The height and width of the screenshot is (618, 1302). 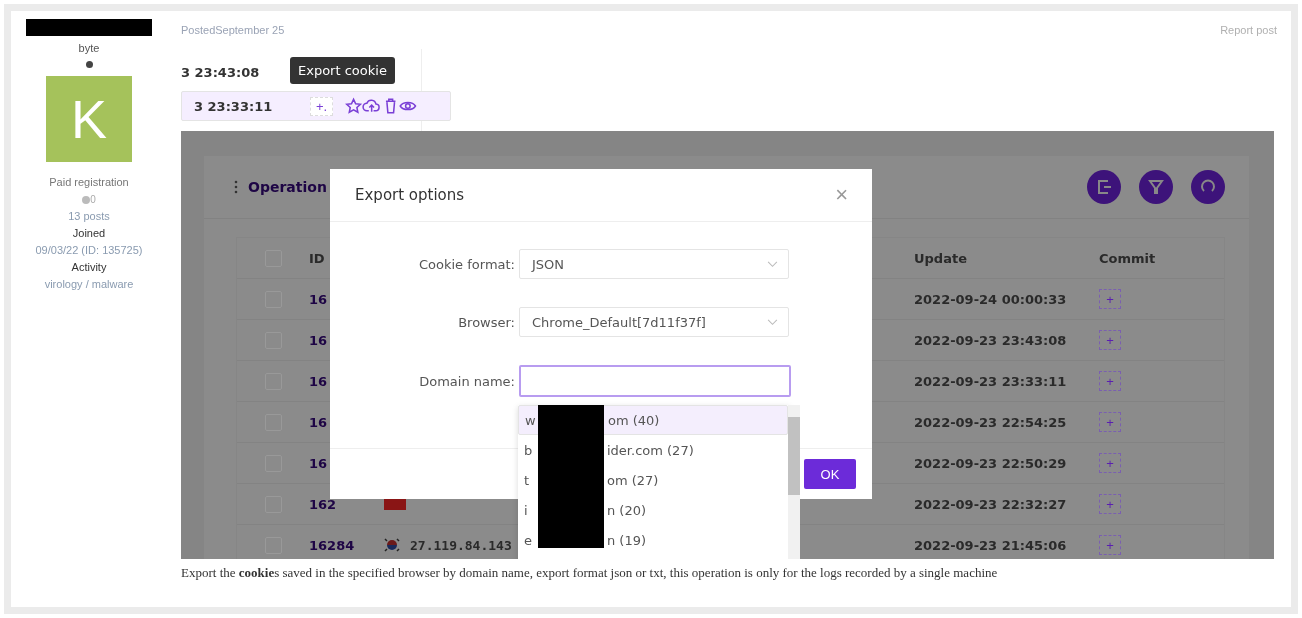 What do you see at coordinates (346, 545) in the screenshot?
I see `id-cell: 16284` at bounding box center [346, 545].